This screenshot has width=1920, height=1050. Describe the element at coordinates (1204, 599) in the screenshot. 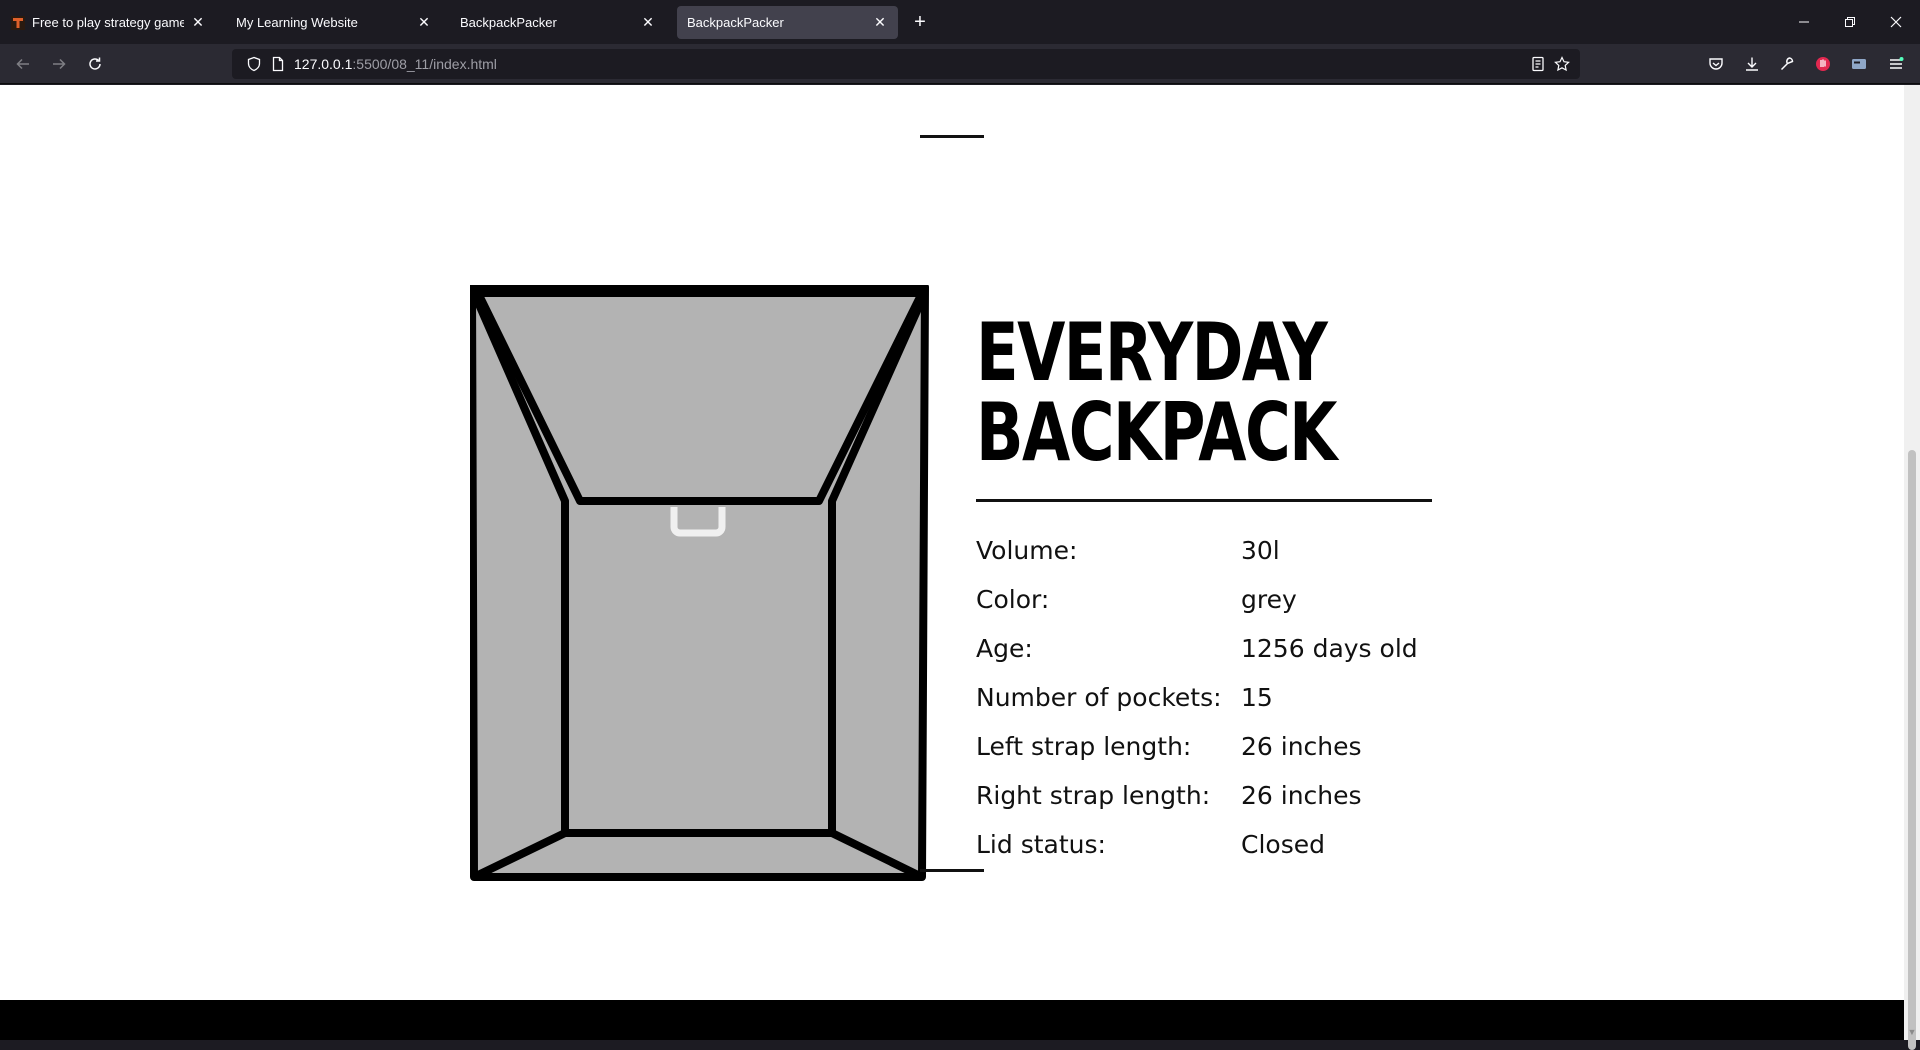

I see `property-row-color: Color: grey` at that location.